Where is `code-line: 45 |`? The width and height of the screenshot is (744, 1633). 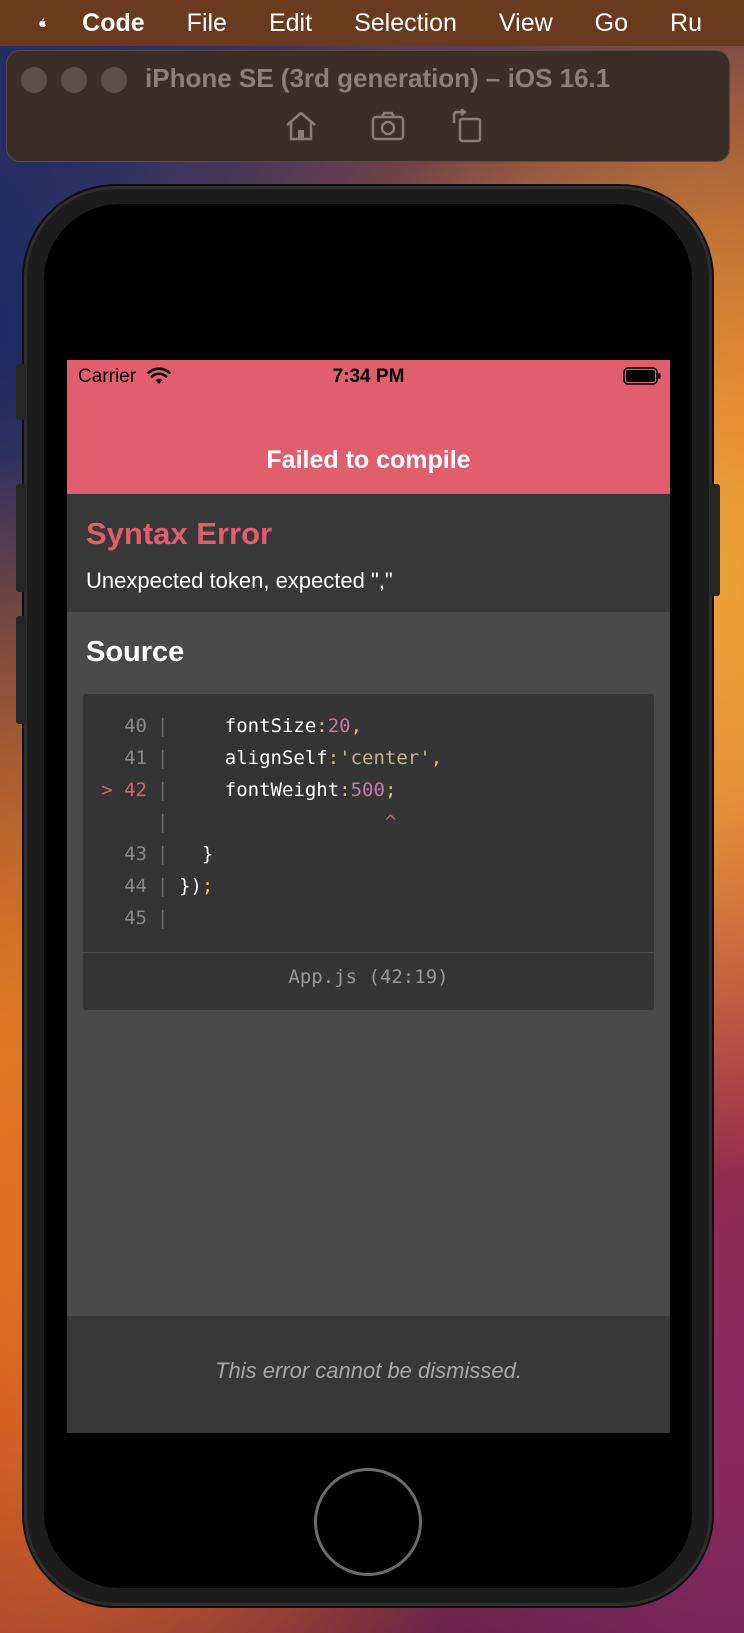
code-line: 45 | is located at coordinates (368, 918).